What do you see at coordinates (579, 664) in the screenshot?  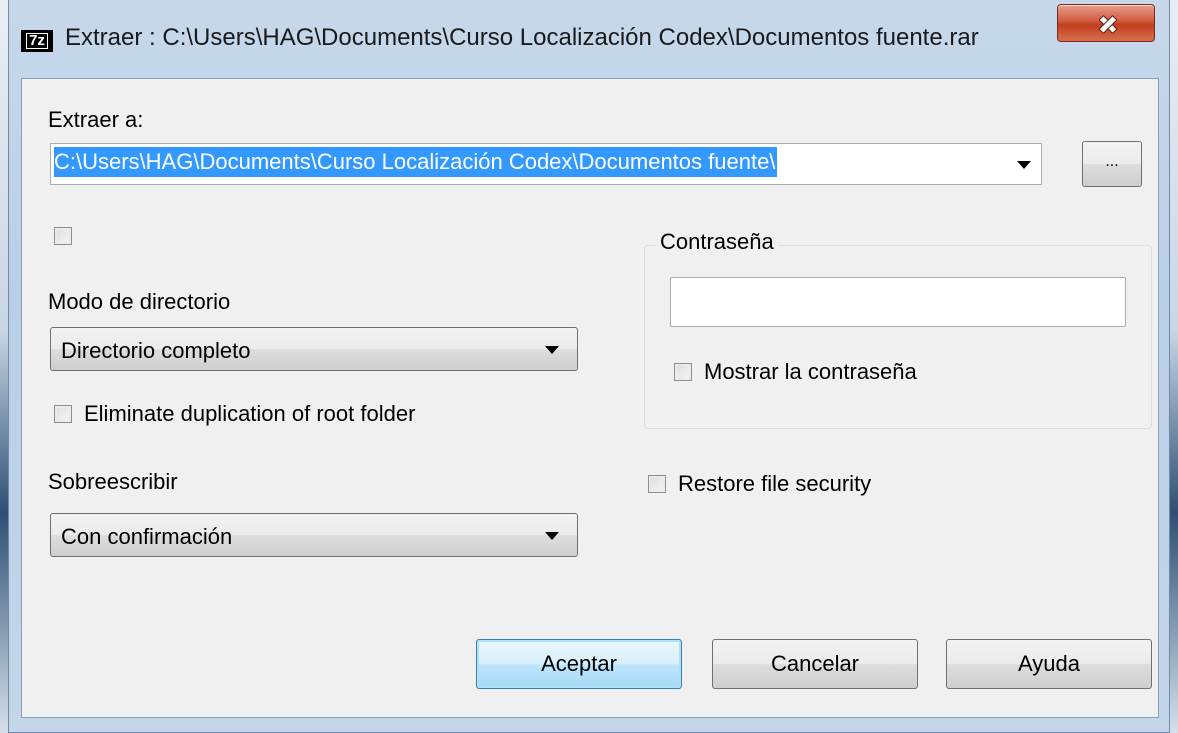 I see `ok-button: Aceptar` at bounding box center [579, 664].